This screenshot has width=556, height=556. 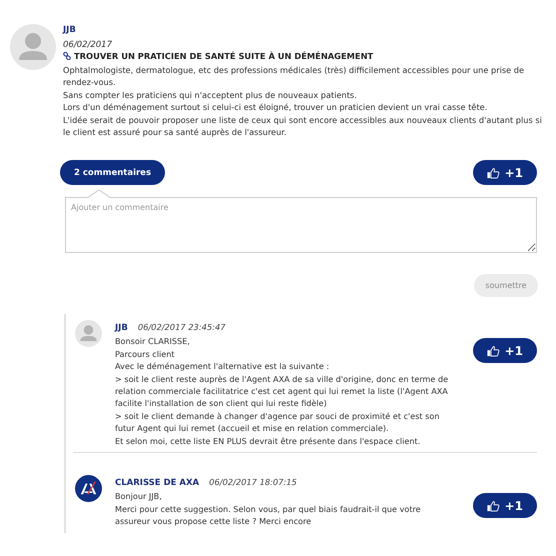 What do you see at coordinates (113, 173) in the screenshot?
I see `comments-button: 2 commentaires` at bounding box center [113, 173].